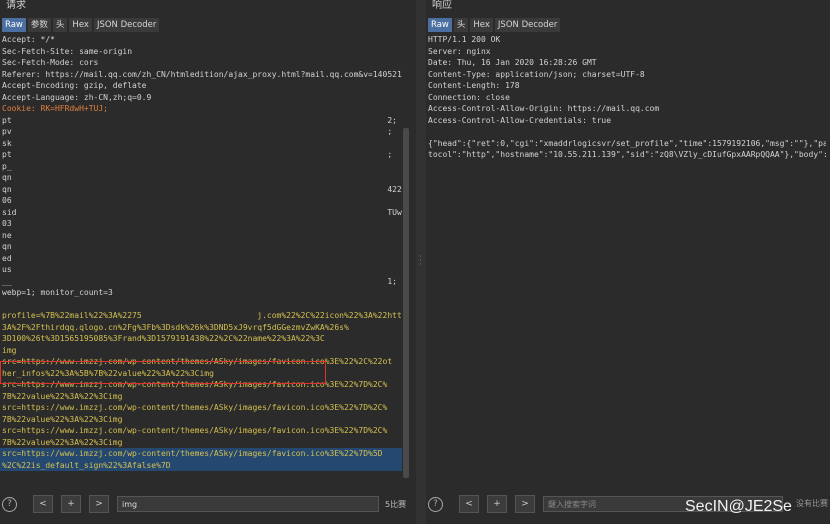  What do you see at coordinates (459, 51) in the screenshot?
I see `code-line: Server: nginx` at bounding box center [459, 51].